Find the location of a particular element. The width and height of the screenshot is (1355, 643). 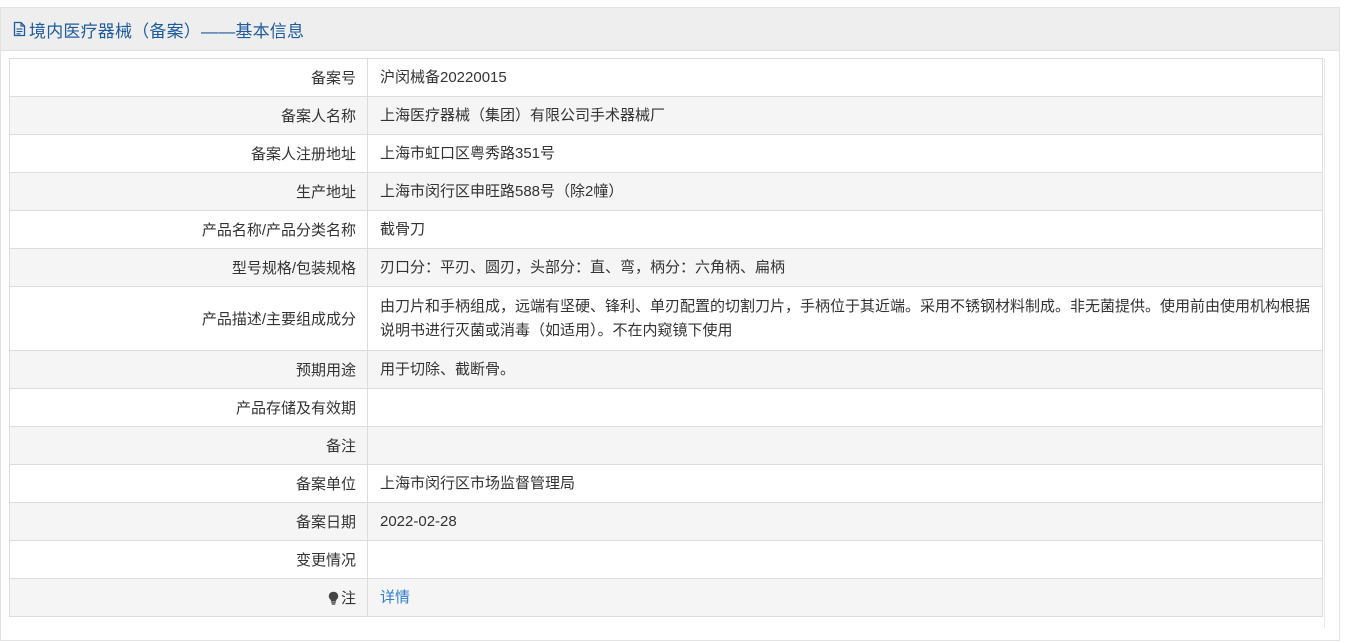

row-label-model-spec: 型号规格/包装规格 is located at coordinates (188, 267).